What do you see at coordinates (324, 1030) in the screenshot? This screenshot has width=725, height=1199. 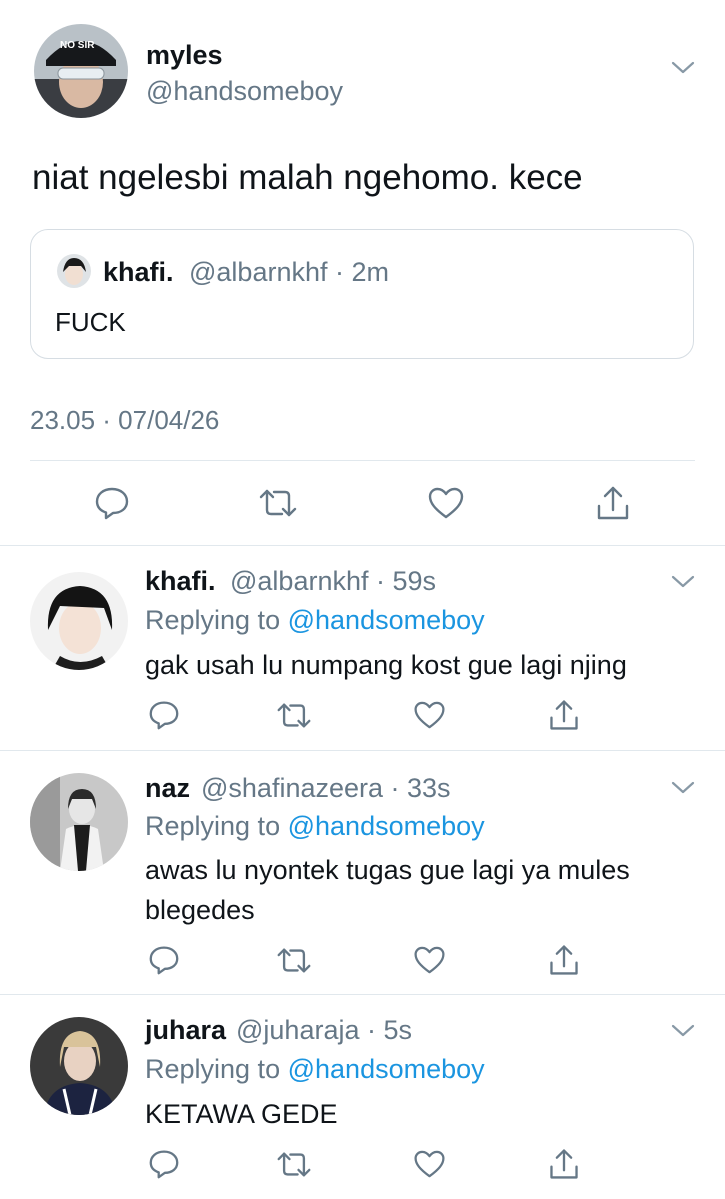 I see `author-meta: @juharaja · 5s` at bounding box center [324, 1030].